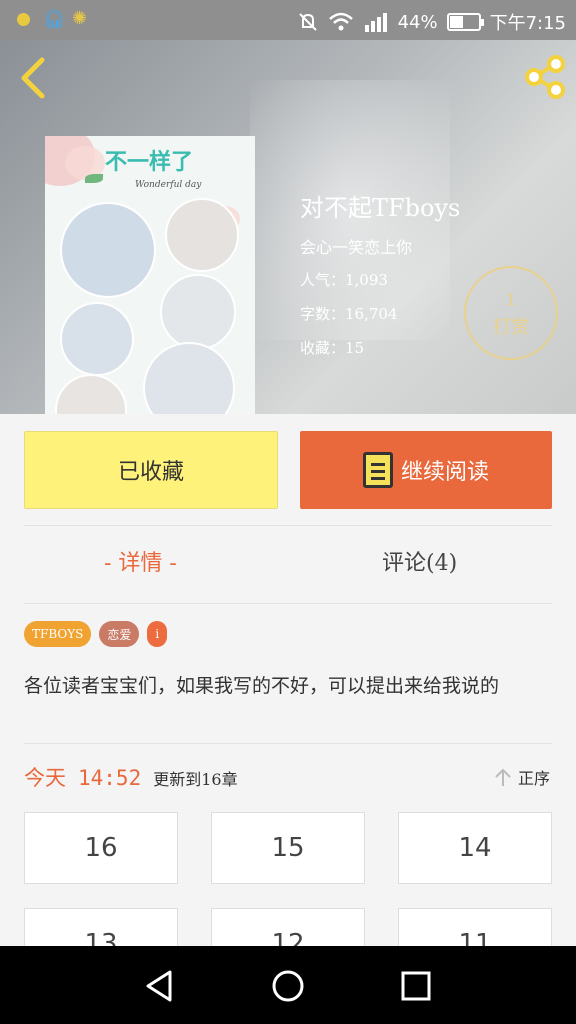 Image resolution: width=576 pixels, height=1024 pixels. Describe the element at coordinates (344, 280) in the screenshot. I see `popularity-stat: 人气：1,093` at that location.